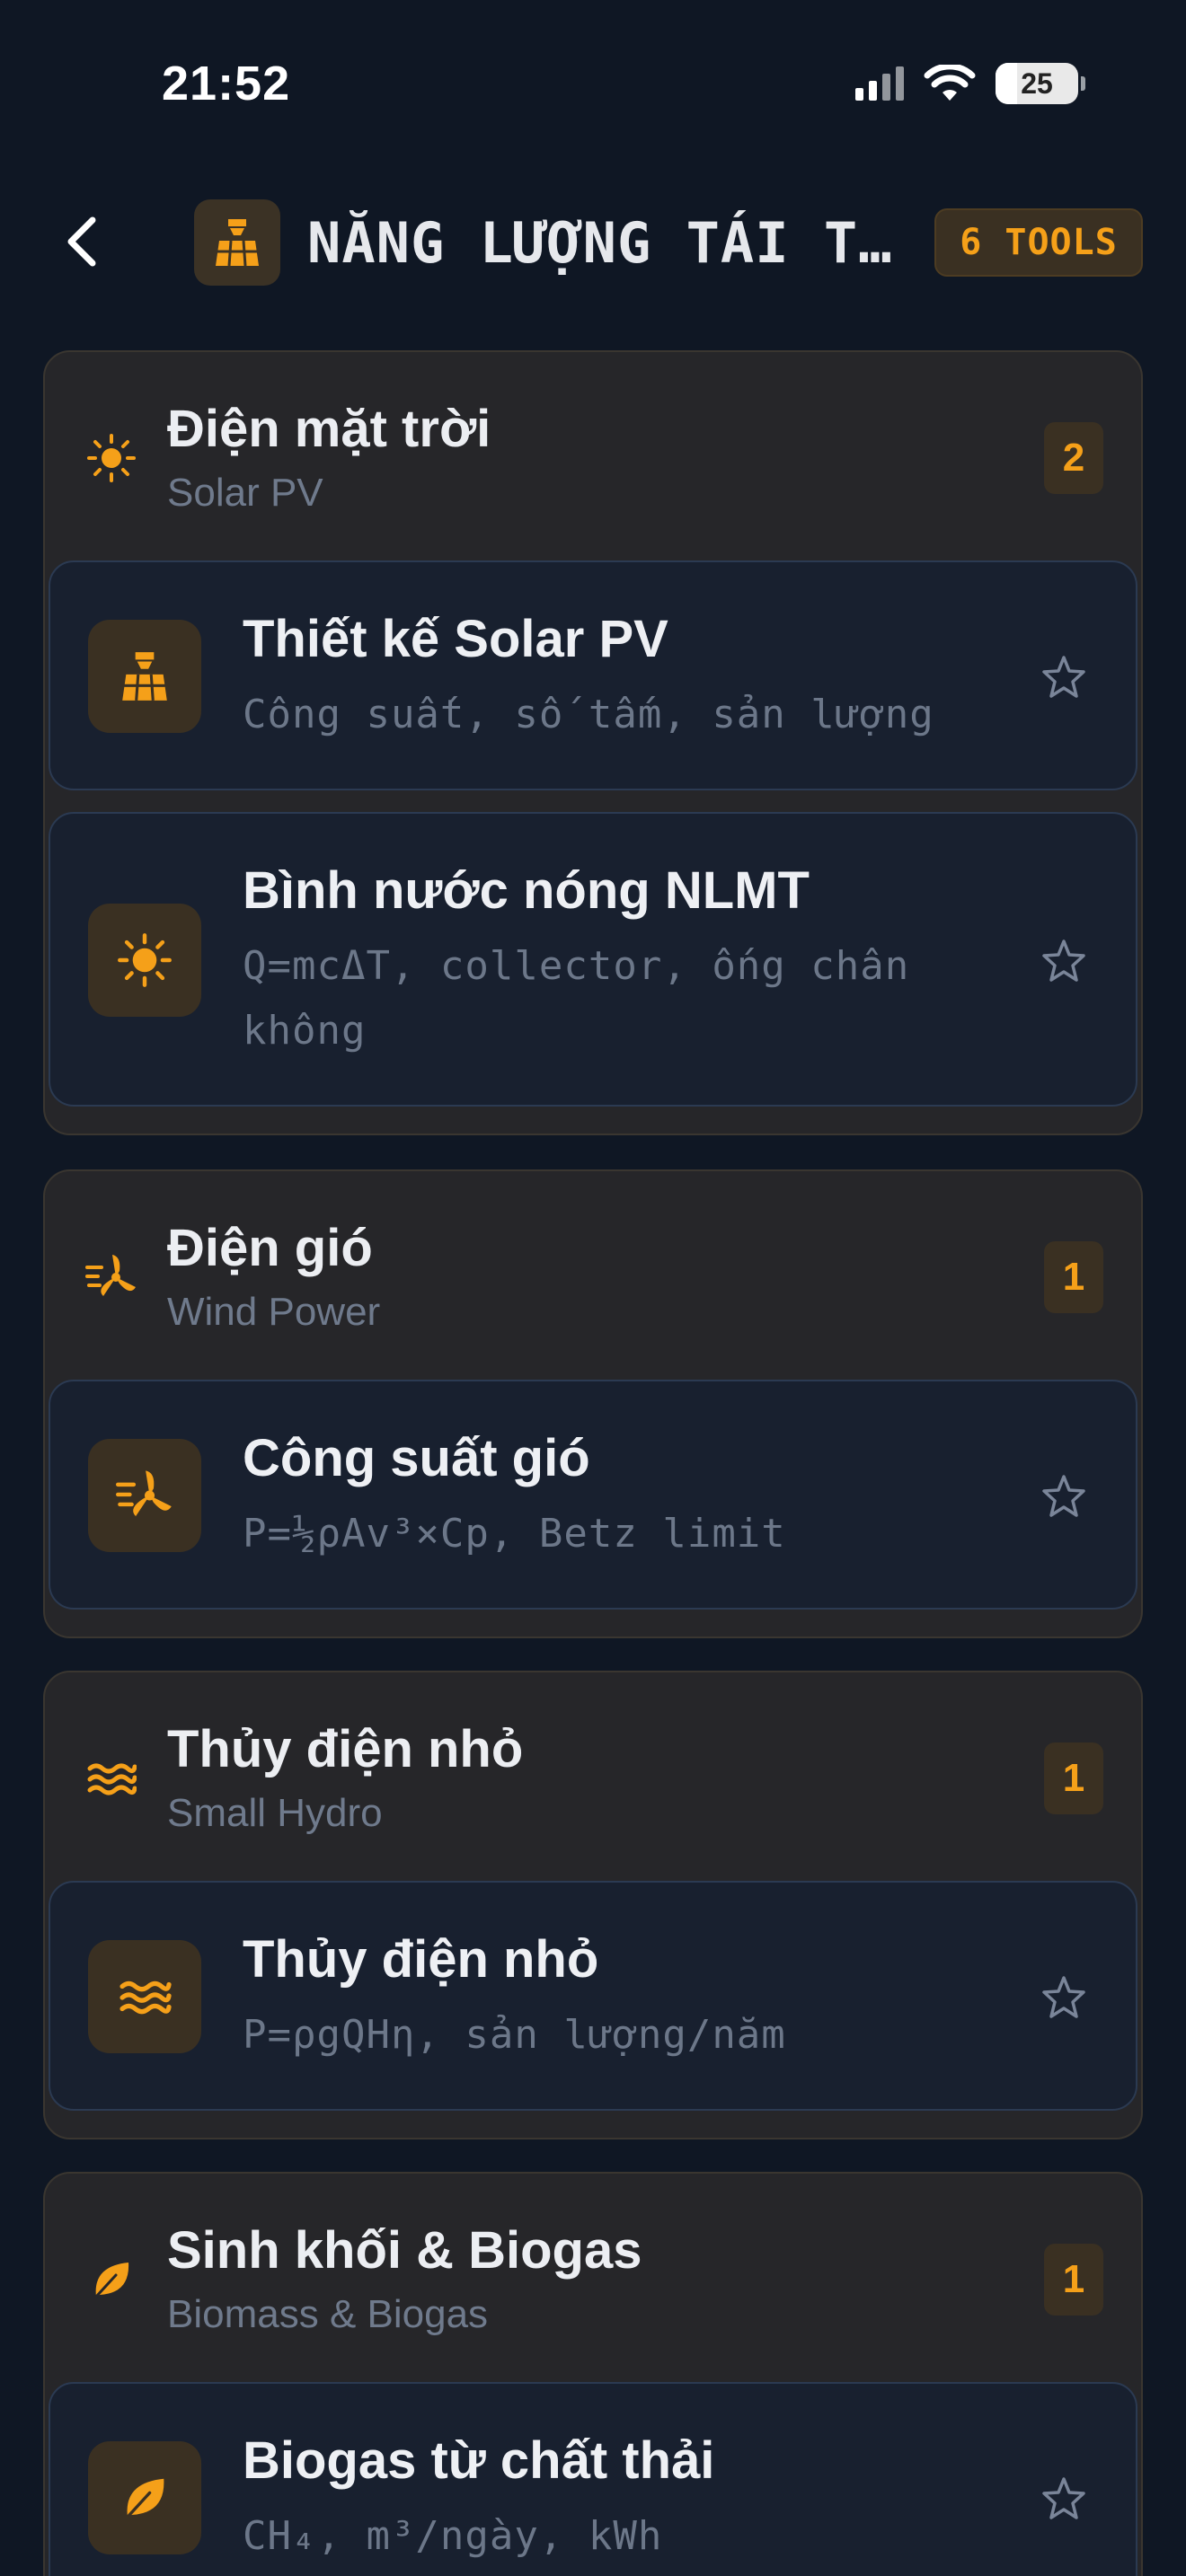 The height and width of the screenshot is (2576, 1186). I want to click on tool-title: Thủy điện nhỏ, so click(421, 1959).